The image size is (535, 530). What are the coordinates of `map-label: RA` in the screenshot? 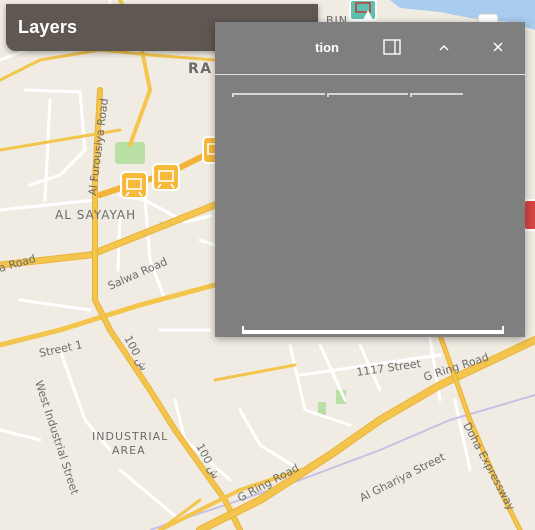 It's located at (200, 69).